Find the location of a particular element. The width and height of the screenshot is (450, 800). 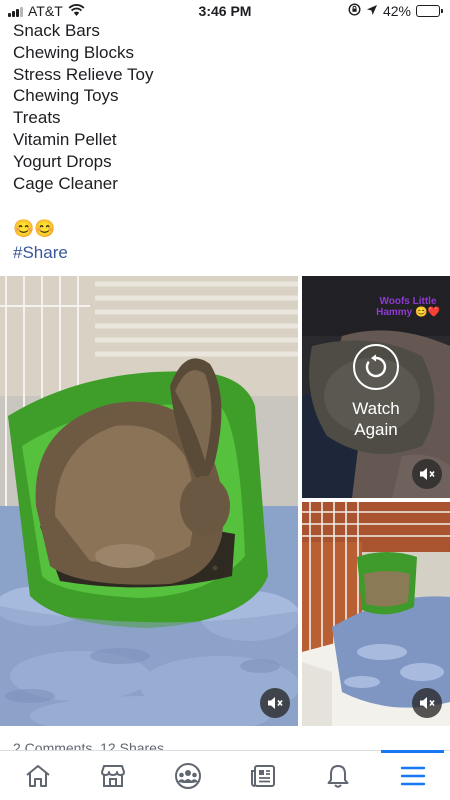

watch-again-button: Watch Again is located at coordinates (376, 392).